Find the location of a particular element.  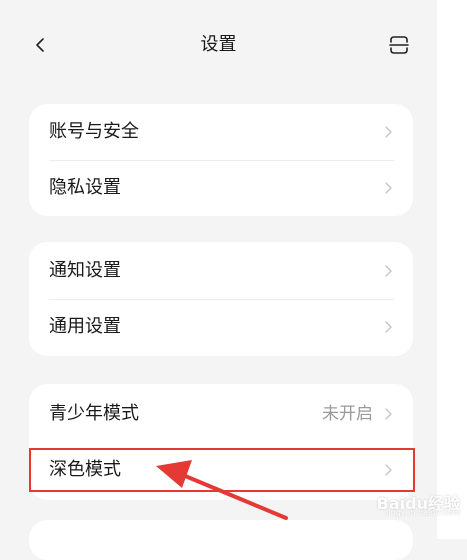

settings-item-general: 通用设置 is located at coordinates (221, 327).